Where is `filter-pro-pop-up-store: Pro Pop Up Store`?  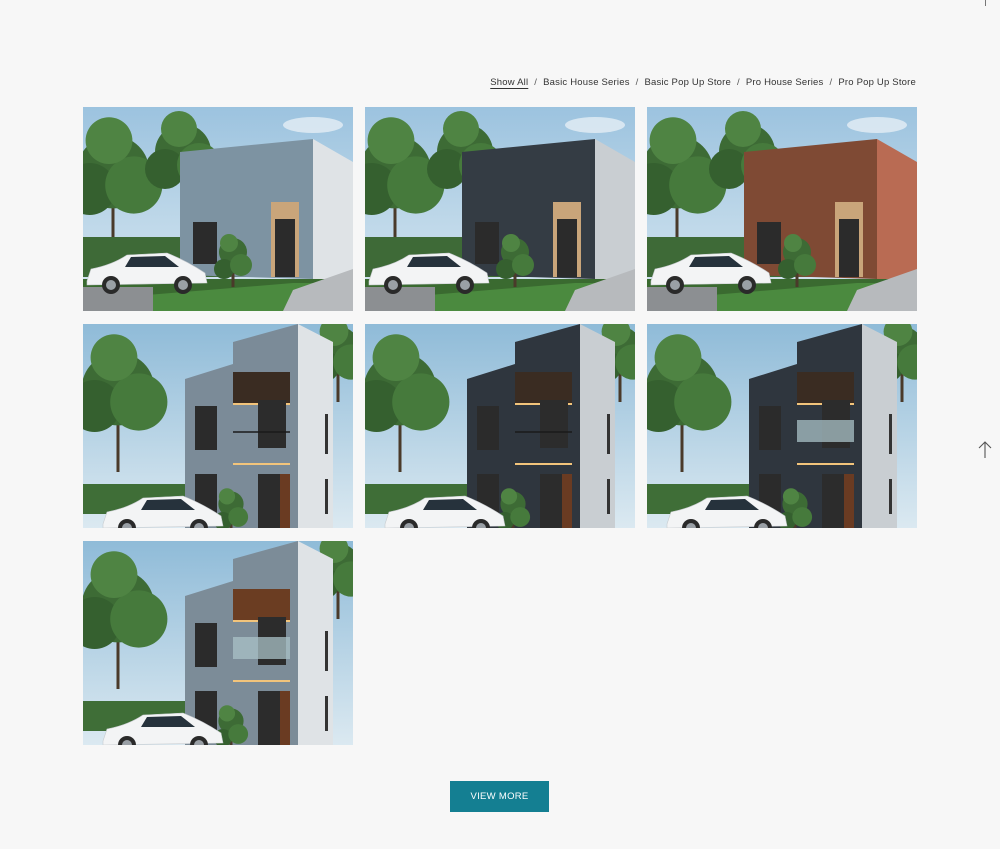 filter-pro-pop-up-store: Pro Pop Up Store is located at coordinates (877, 82).